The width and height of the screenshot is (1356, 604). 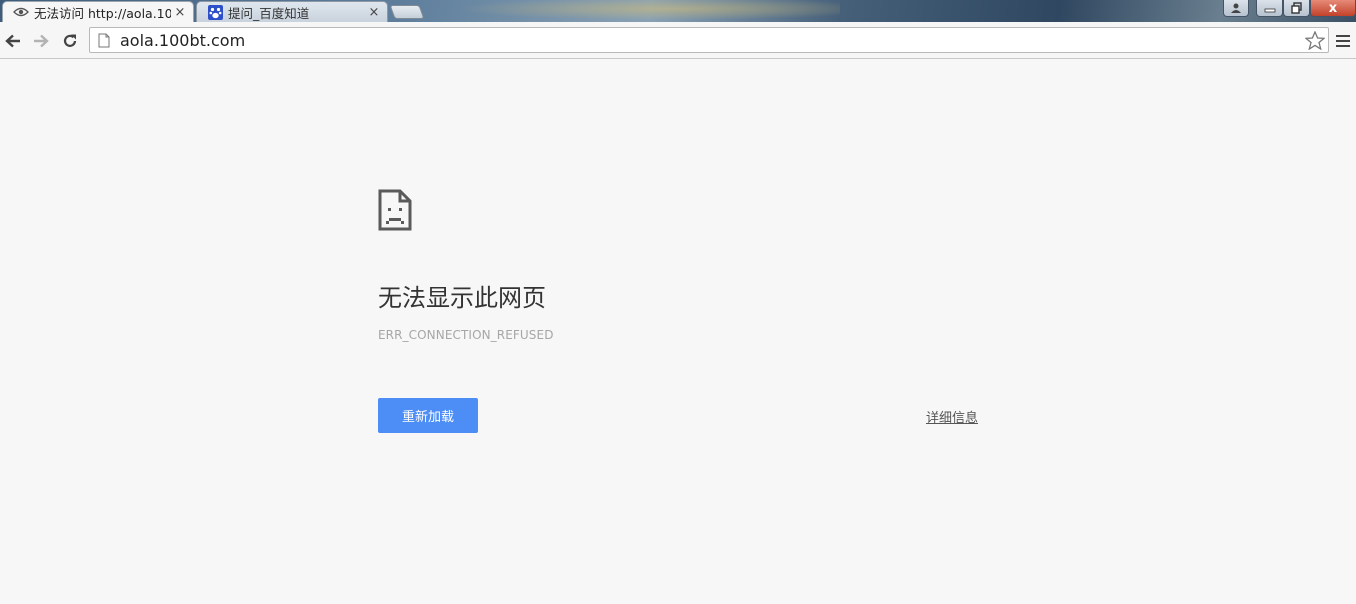 I want to click on back-arrow-icon, so click(x=12, y=41).